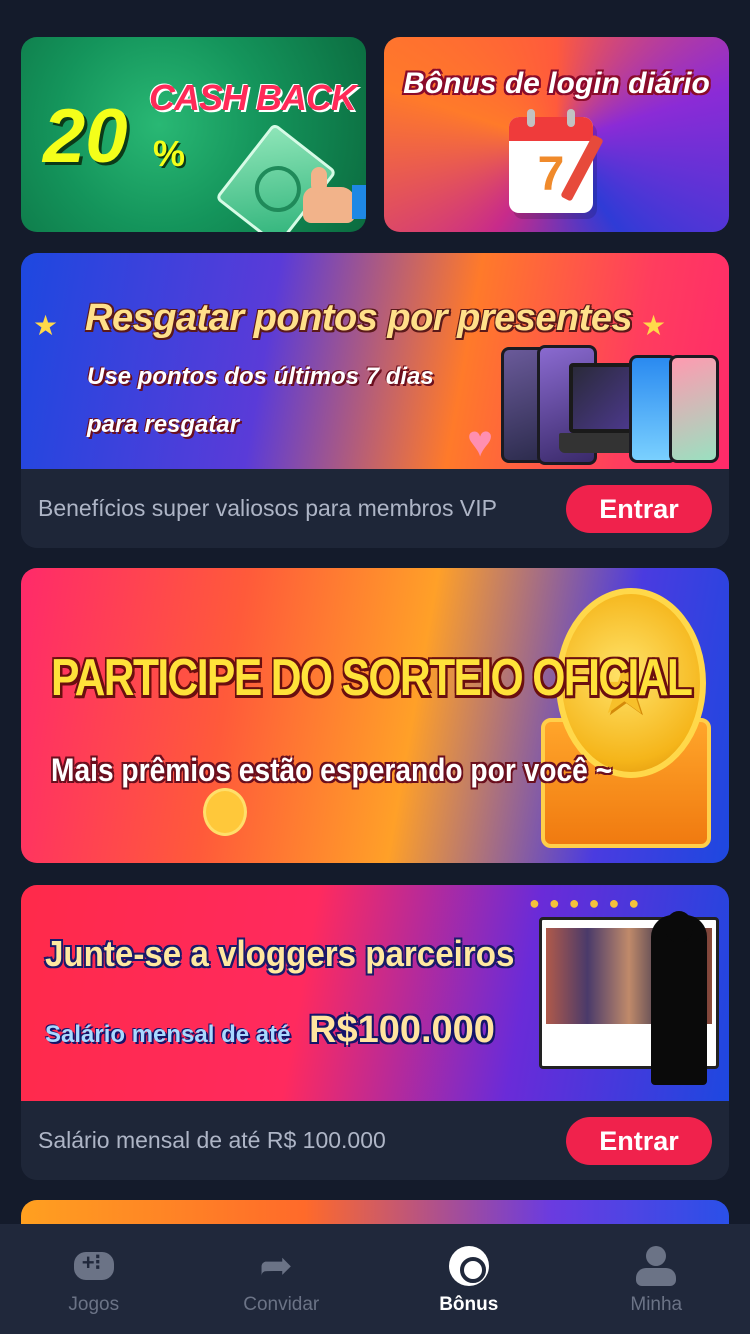 The width and height of the screenshot is (750, 1334). Describe the element at coordinates (375, 1212) in the screenshot. I see `next-promo-card-partial` at that location.